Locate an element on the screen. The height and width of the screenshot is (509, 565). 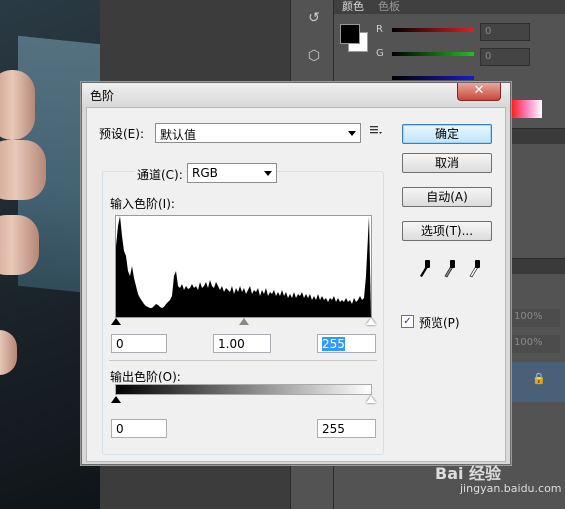
input-black-field: 0 is located at coordinates (139, 343).